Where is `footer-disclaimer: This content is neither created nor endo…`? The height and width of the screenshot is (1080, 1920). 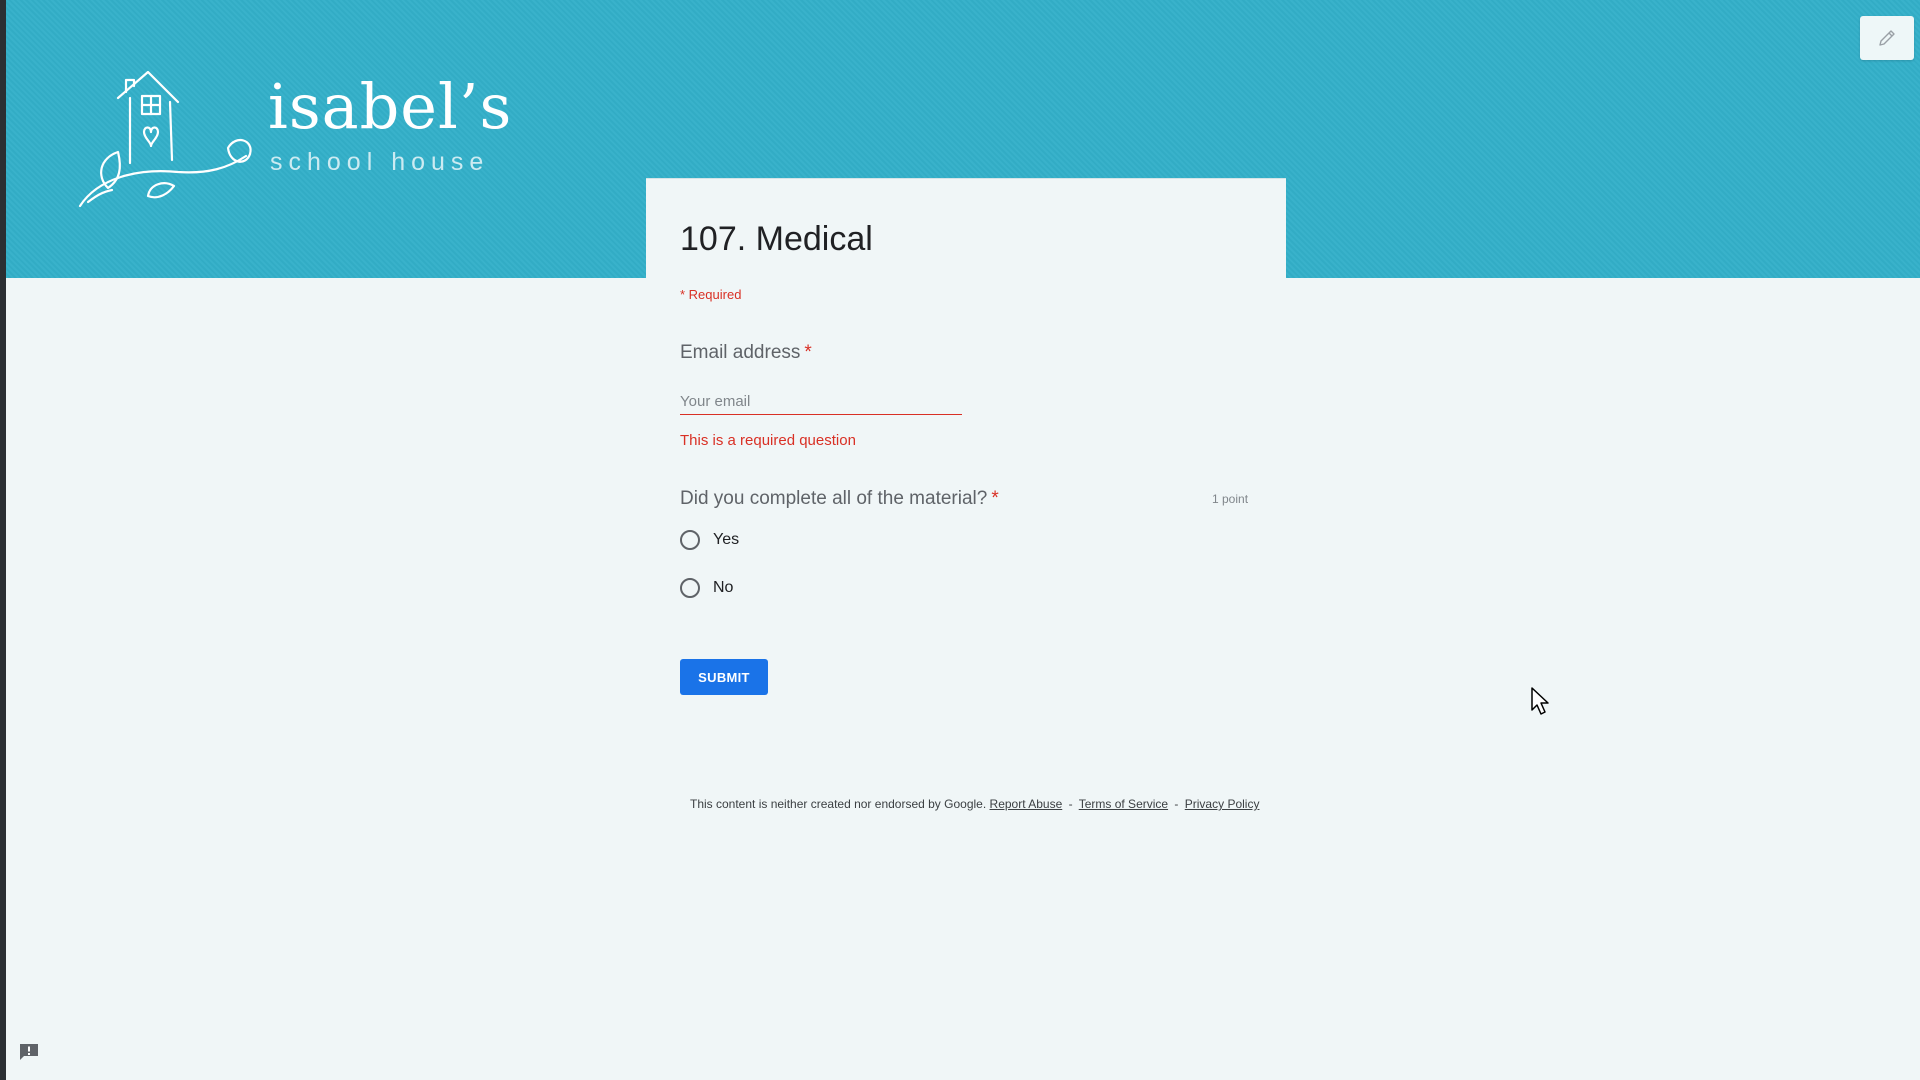
footer-disclaimer: This content is neither created nor endo… is located at coordinates (838, 804).